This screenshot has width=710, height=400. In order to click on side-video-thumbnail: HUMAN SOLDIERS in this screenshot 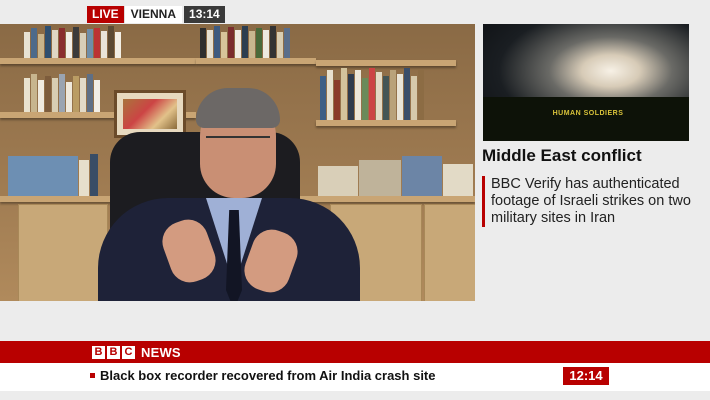, I will do `click(586, 82)`.